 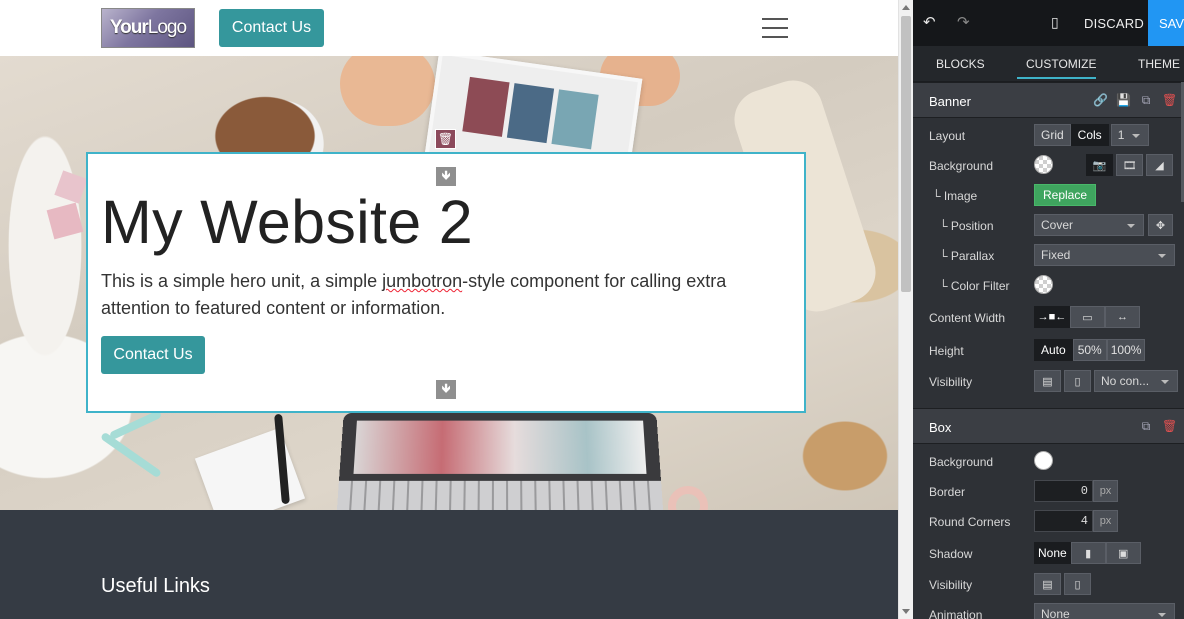 I want to click on editor-topbar: ↶ ↷ ▯ DISCARD SAVE, so click(x=1048, y=23).